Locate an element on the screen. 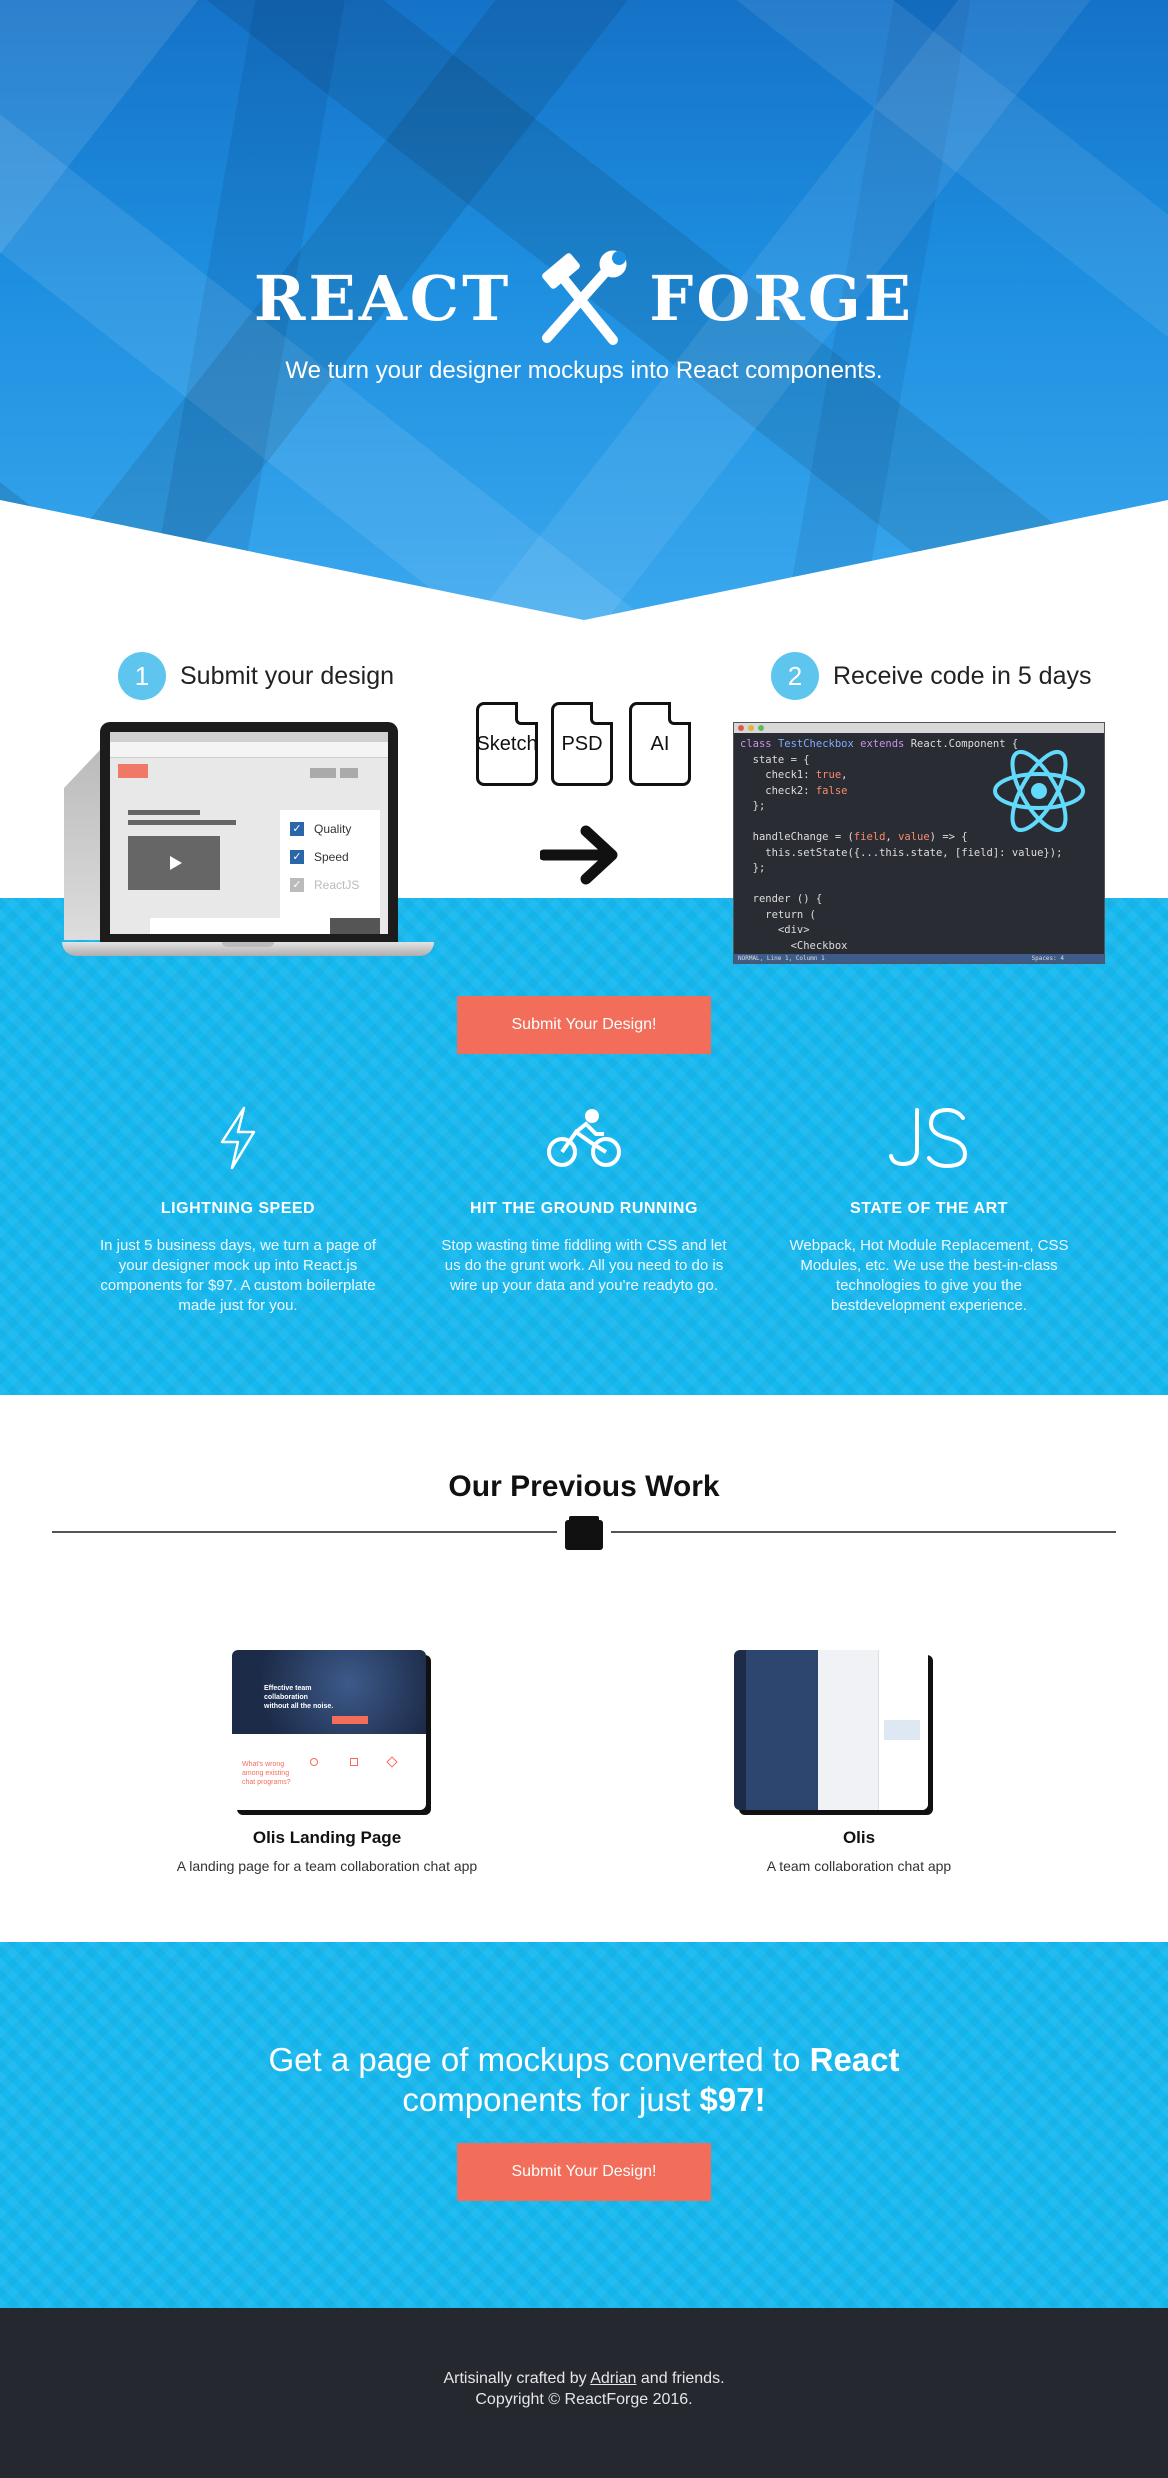 The width and height of the screenshot is (1168, 2478). checkbox-speed: ✓ Speed is located at coordinates (319, 857).